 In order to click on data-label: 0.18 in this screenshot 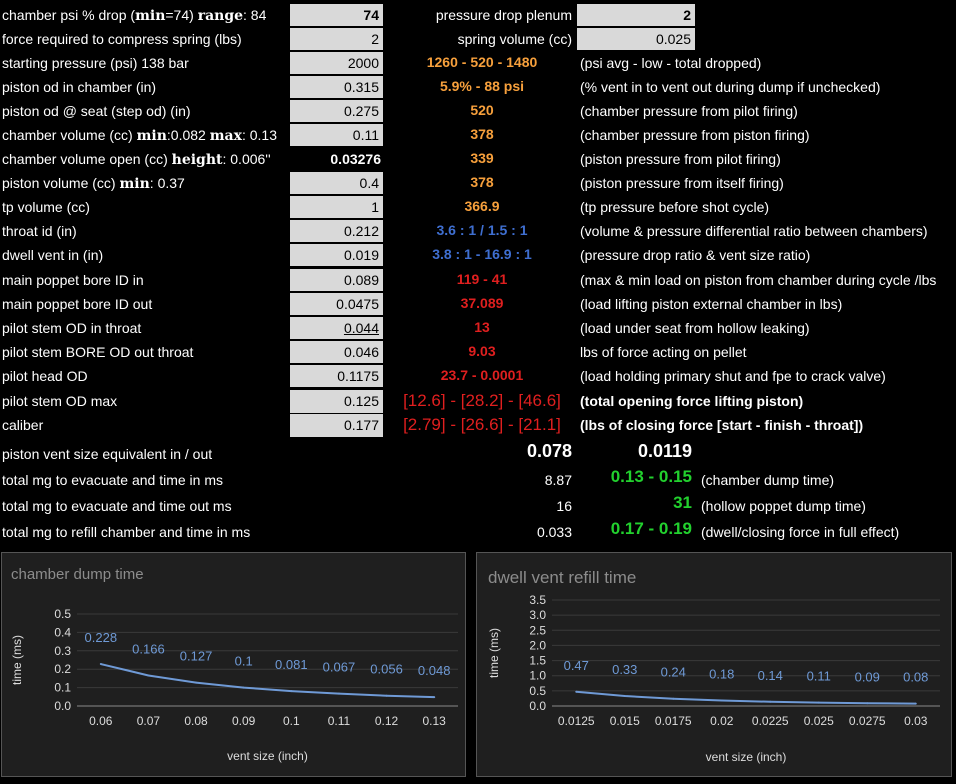, I will do `click(721, 674)`.